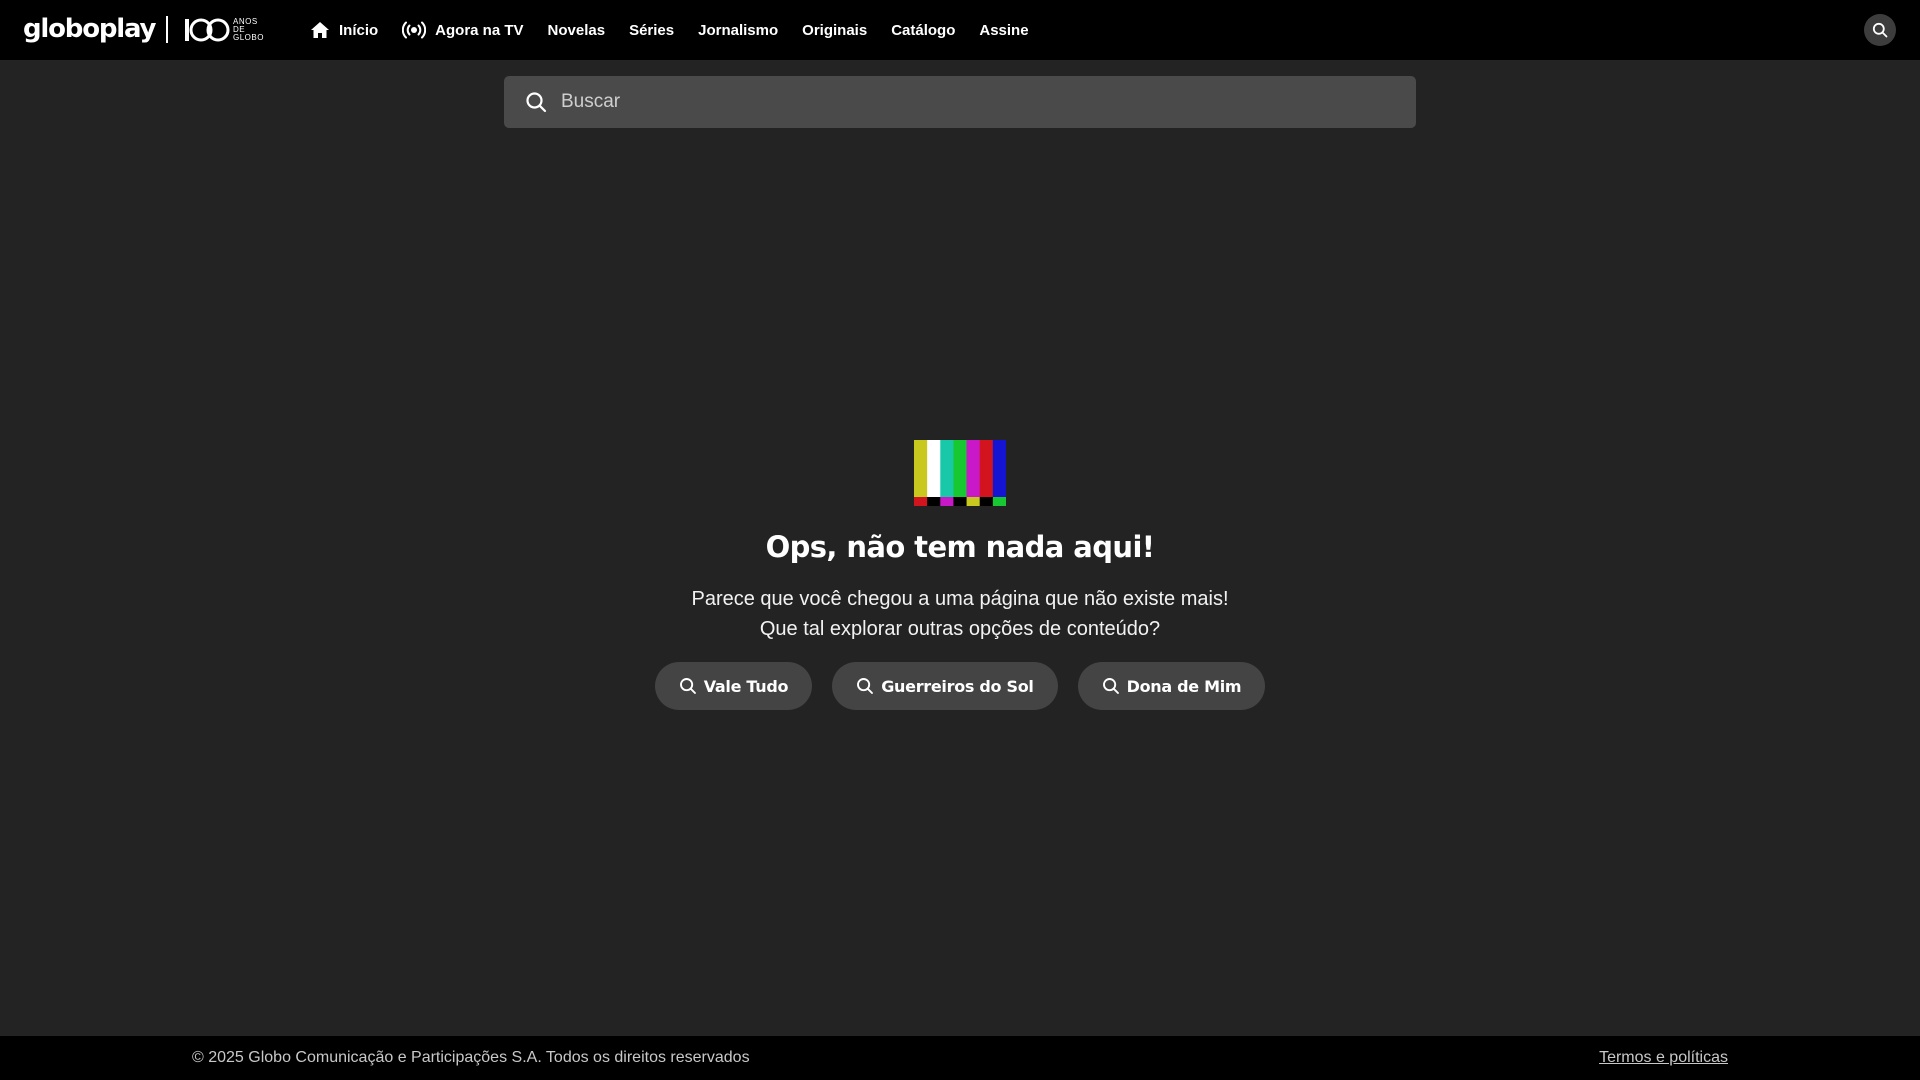  Describe the element at coordinates (320, 30) in the screenshot. I see `home-icon` at that location.